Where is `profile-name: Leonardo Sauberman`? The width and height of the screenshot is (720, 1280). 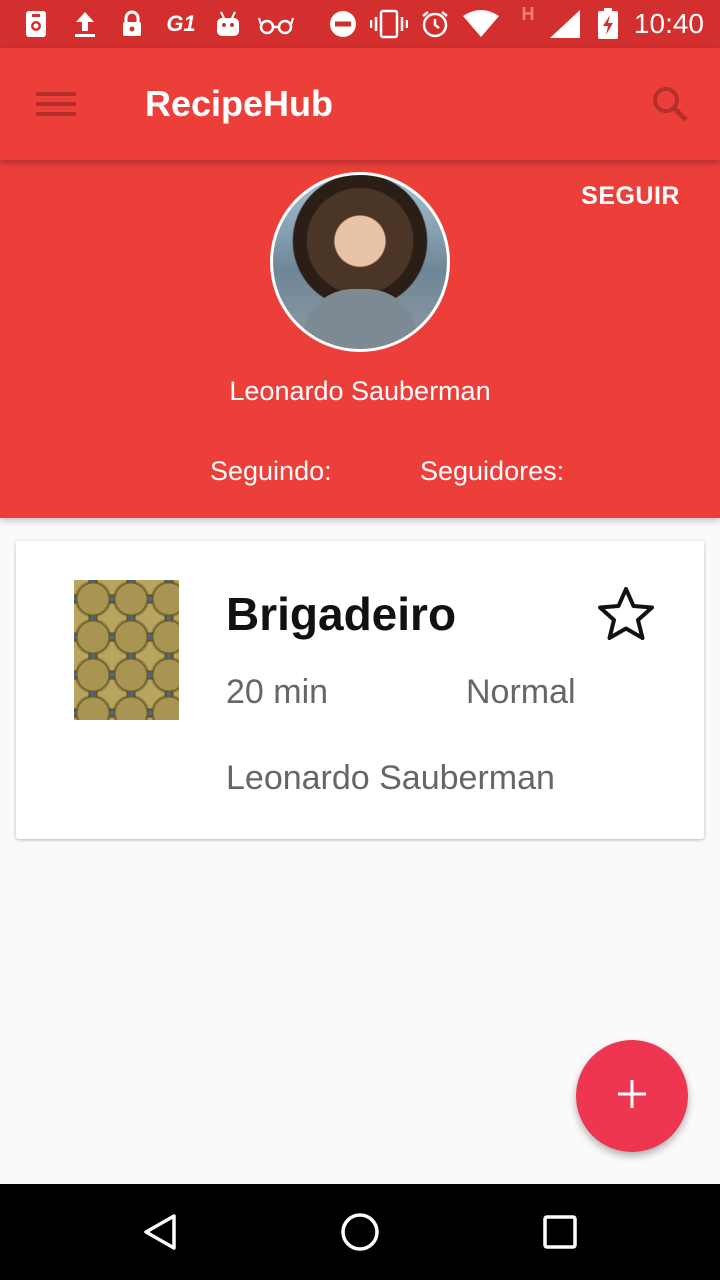 profile-name: Leonardo Sauberman is located at coordinates (360, 391).